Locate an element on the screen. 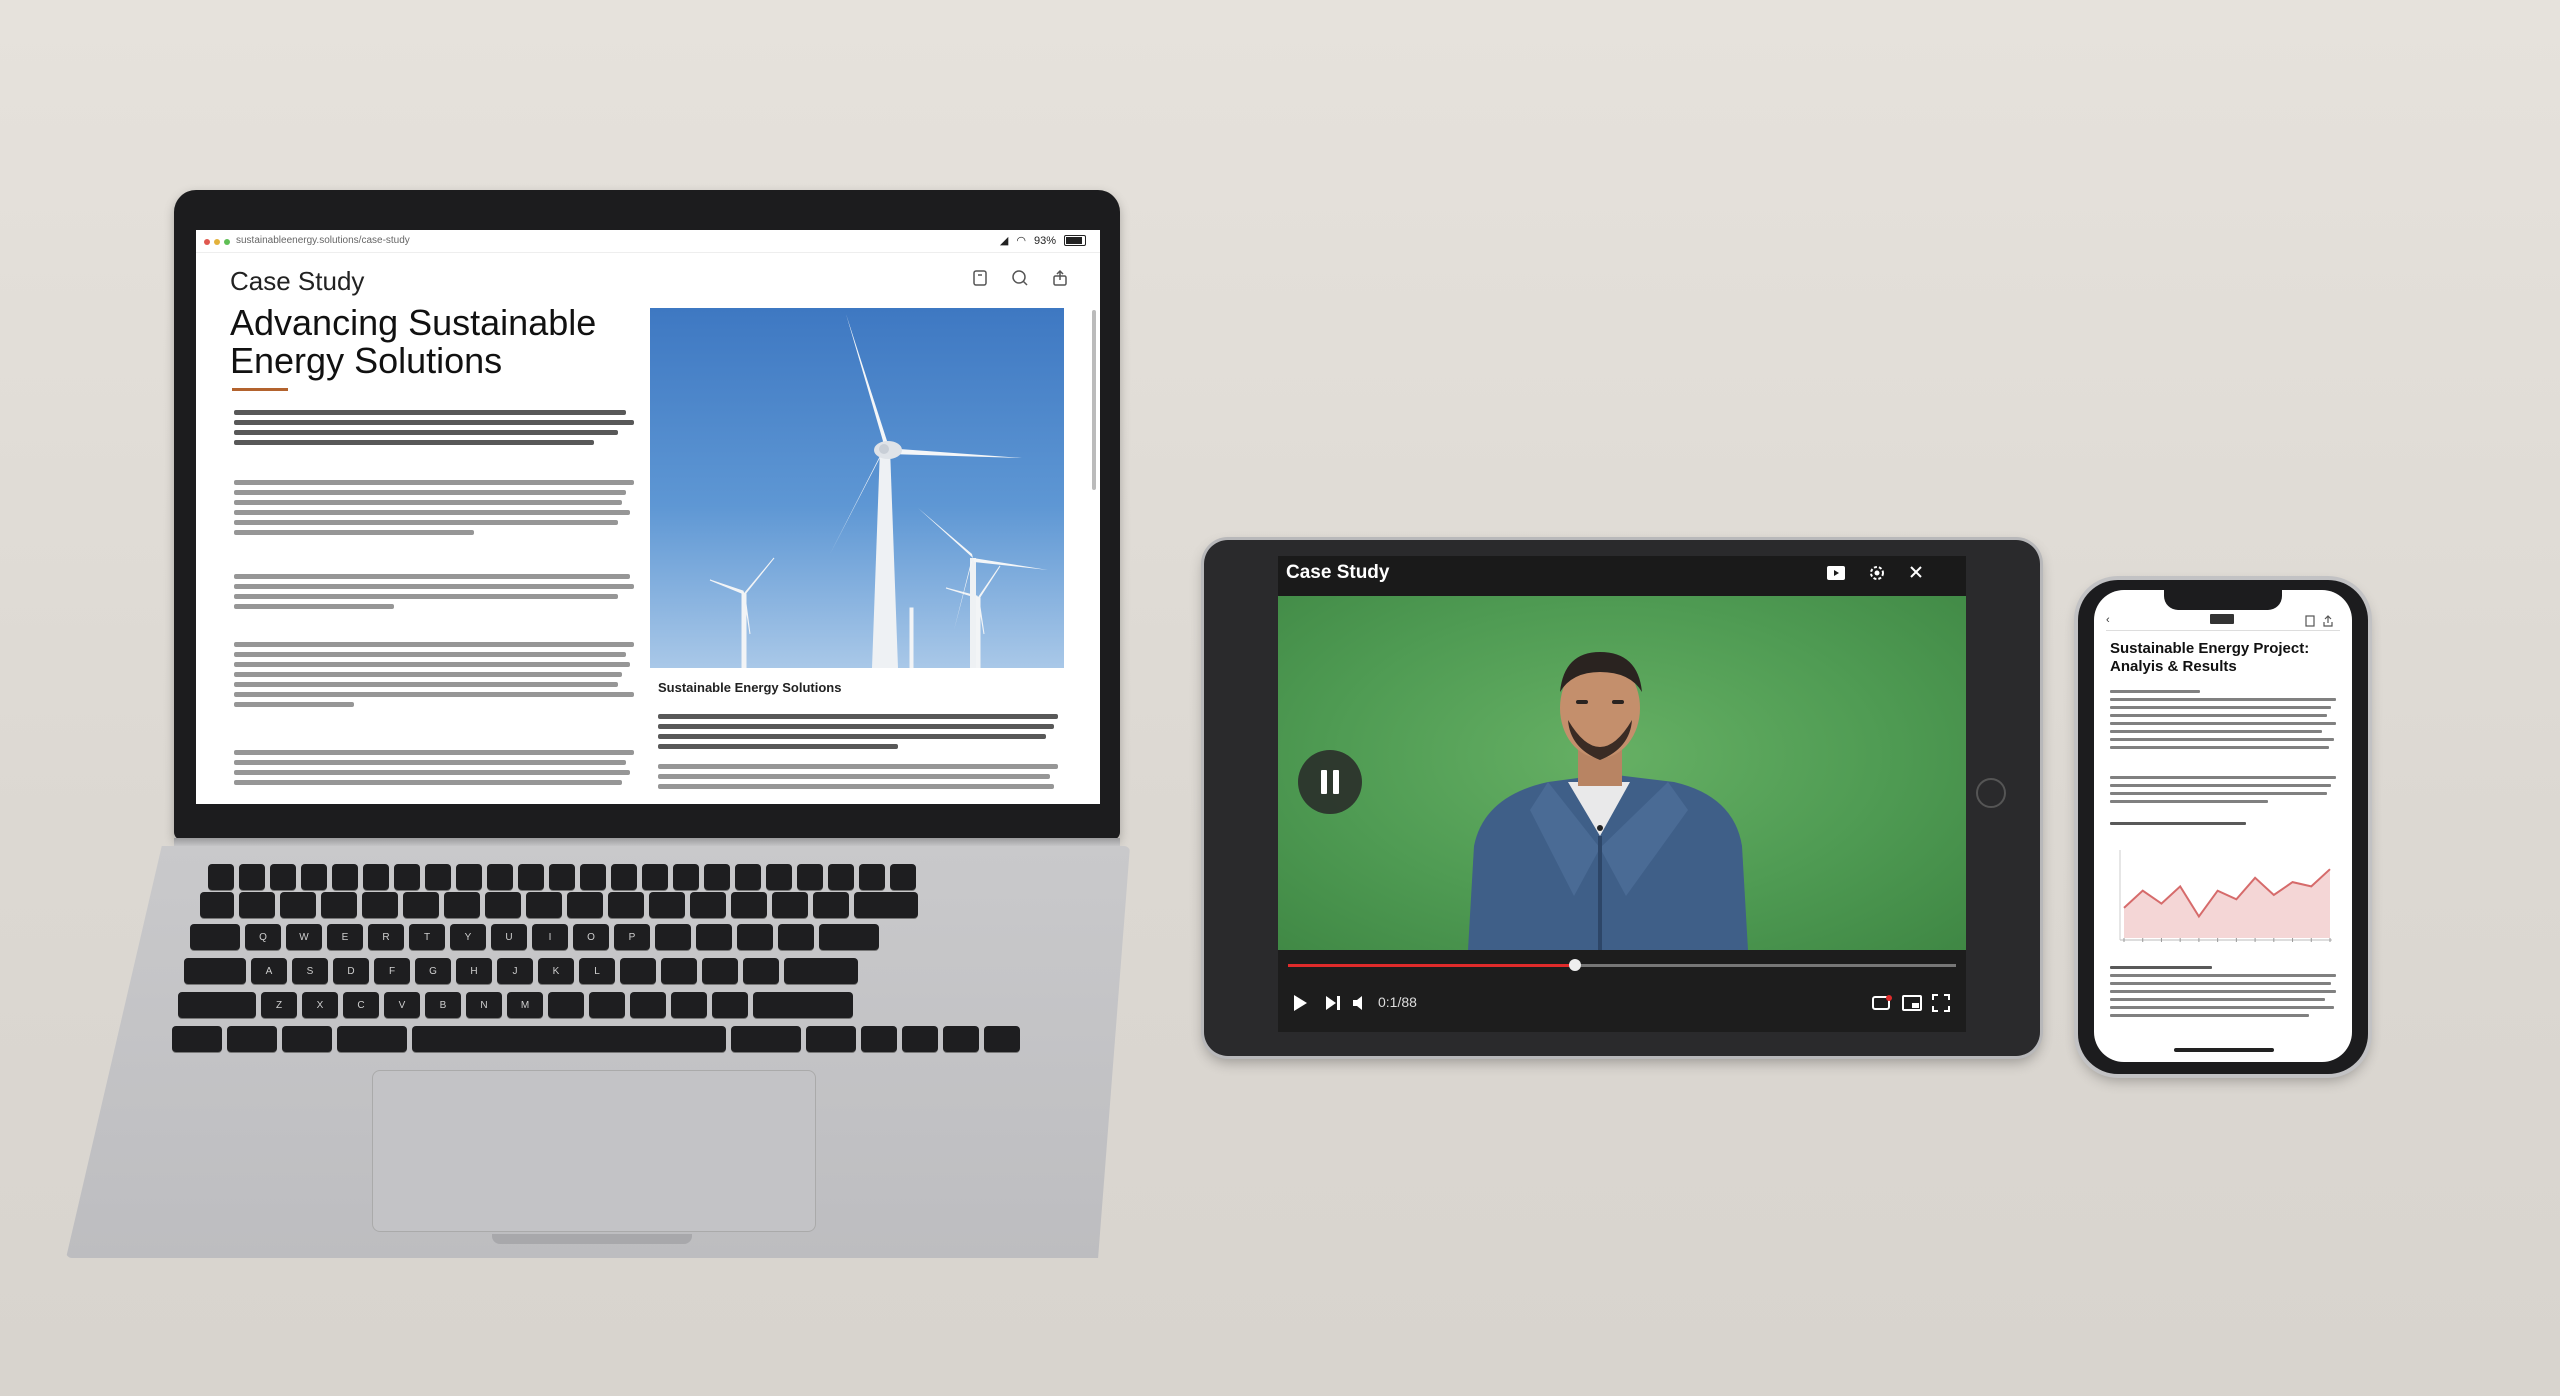 This screenshot has width=2560, height=1396. back-icon: ‹ is located at coordinates (2108, 620).